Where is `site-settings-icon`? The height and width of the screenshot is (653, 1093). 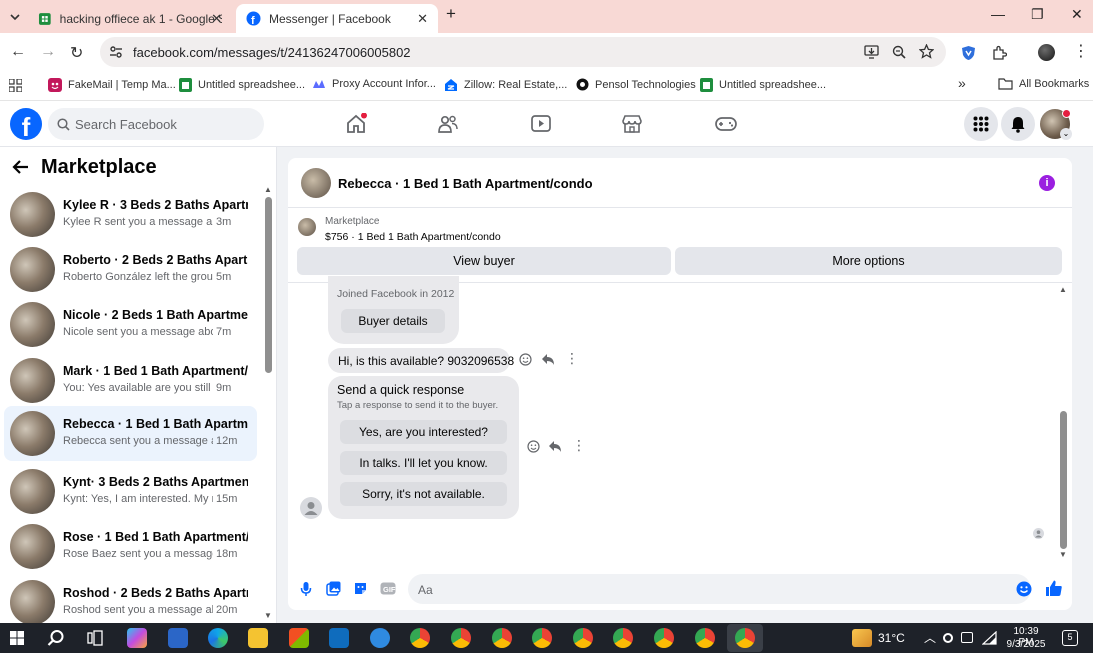 site-settings-icon is located at coordinates (116, 52).